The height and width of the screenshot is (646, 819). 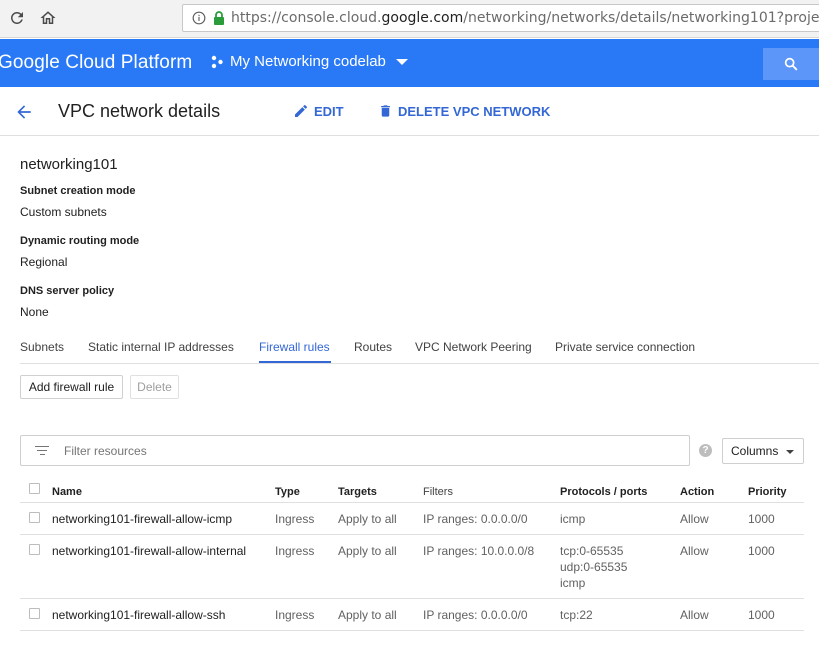 What do you see at coordinates (24, 113) in the screenshot?
I see `back-arrow-icon` at bounding box center [24, 113].